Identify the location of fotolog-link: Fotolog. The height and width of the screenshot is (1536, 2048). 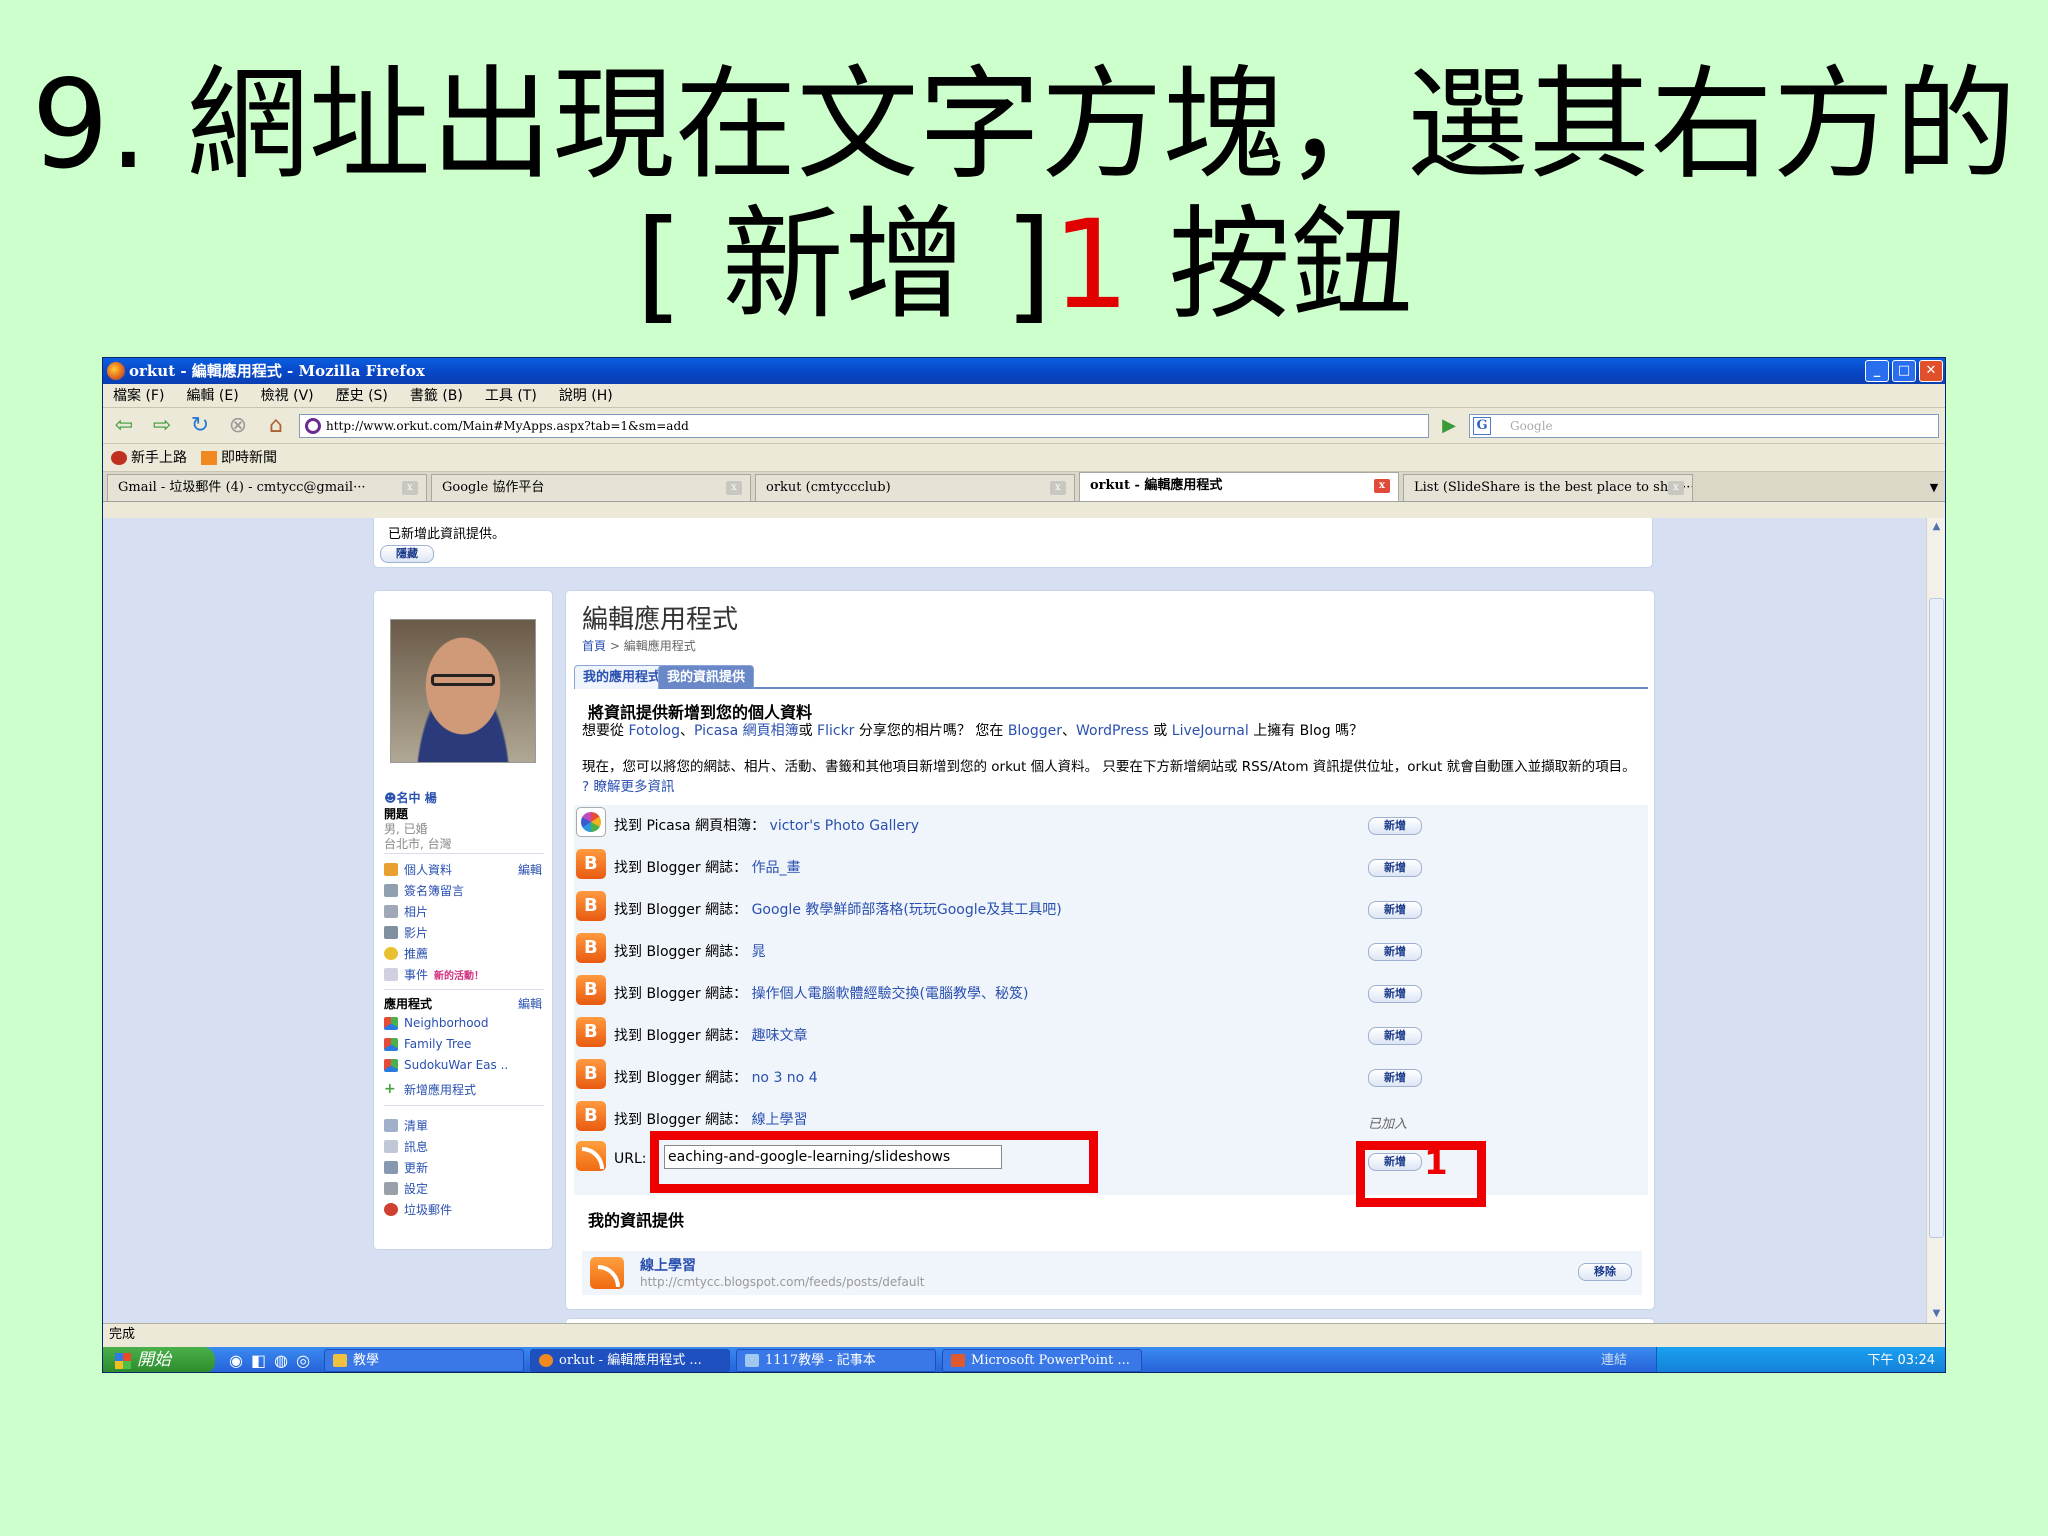
(654, 731).